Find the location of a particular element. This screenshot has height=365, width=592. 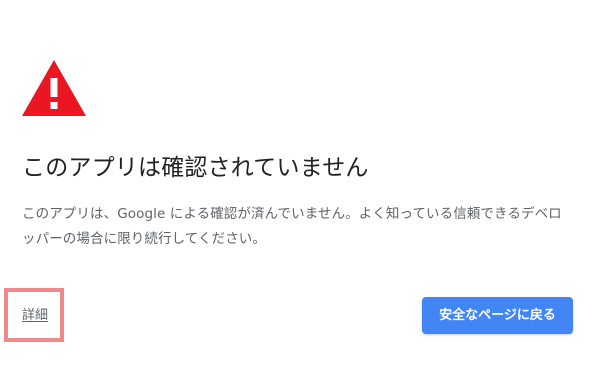

back-to-safety-button: 安全なページに戻る is located at coordinates (497, 315).